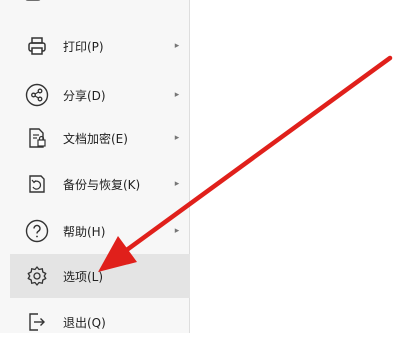 The height and width of the screenshot is (344, 397). I want to click on help-icon, so click(37, 231).